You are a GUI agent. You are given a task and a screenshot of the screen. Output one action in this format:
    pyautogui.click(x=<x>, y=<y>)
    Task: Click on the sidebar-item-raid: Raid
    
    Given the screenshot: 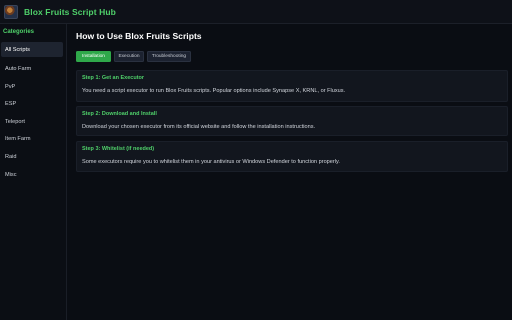 What is the action you would take?
    pyautogui.click(x=32, y=156)
    